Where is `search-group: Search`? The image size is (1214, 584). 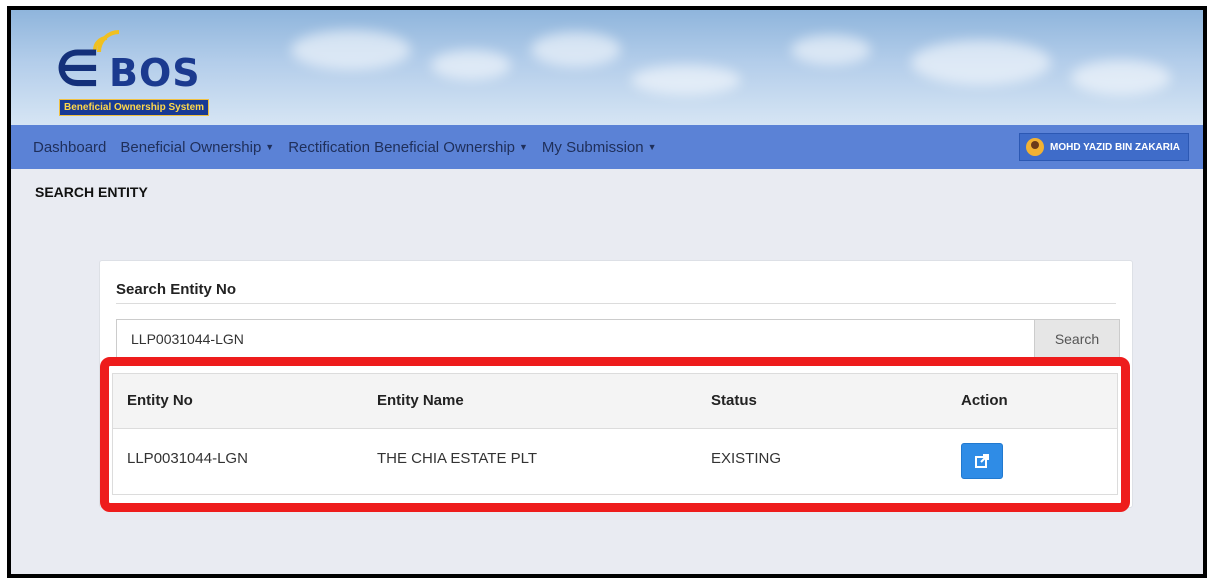 search-group: Search is located at coordinates (618, 339).